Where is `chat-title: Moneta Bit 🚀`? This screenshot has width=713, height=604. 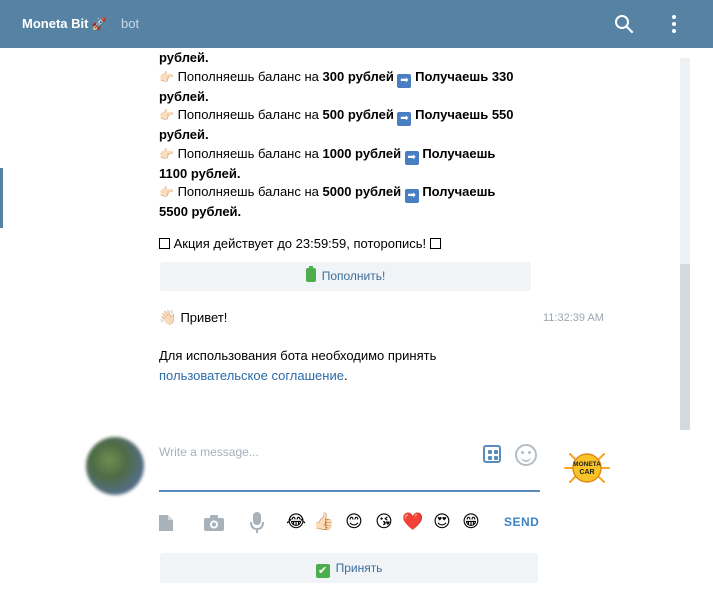 chat-title: Moneta Bit 🚀 is located at coordinates (64, 23).